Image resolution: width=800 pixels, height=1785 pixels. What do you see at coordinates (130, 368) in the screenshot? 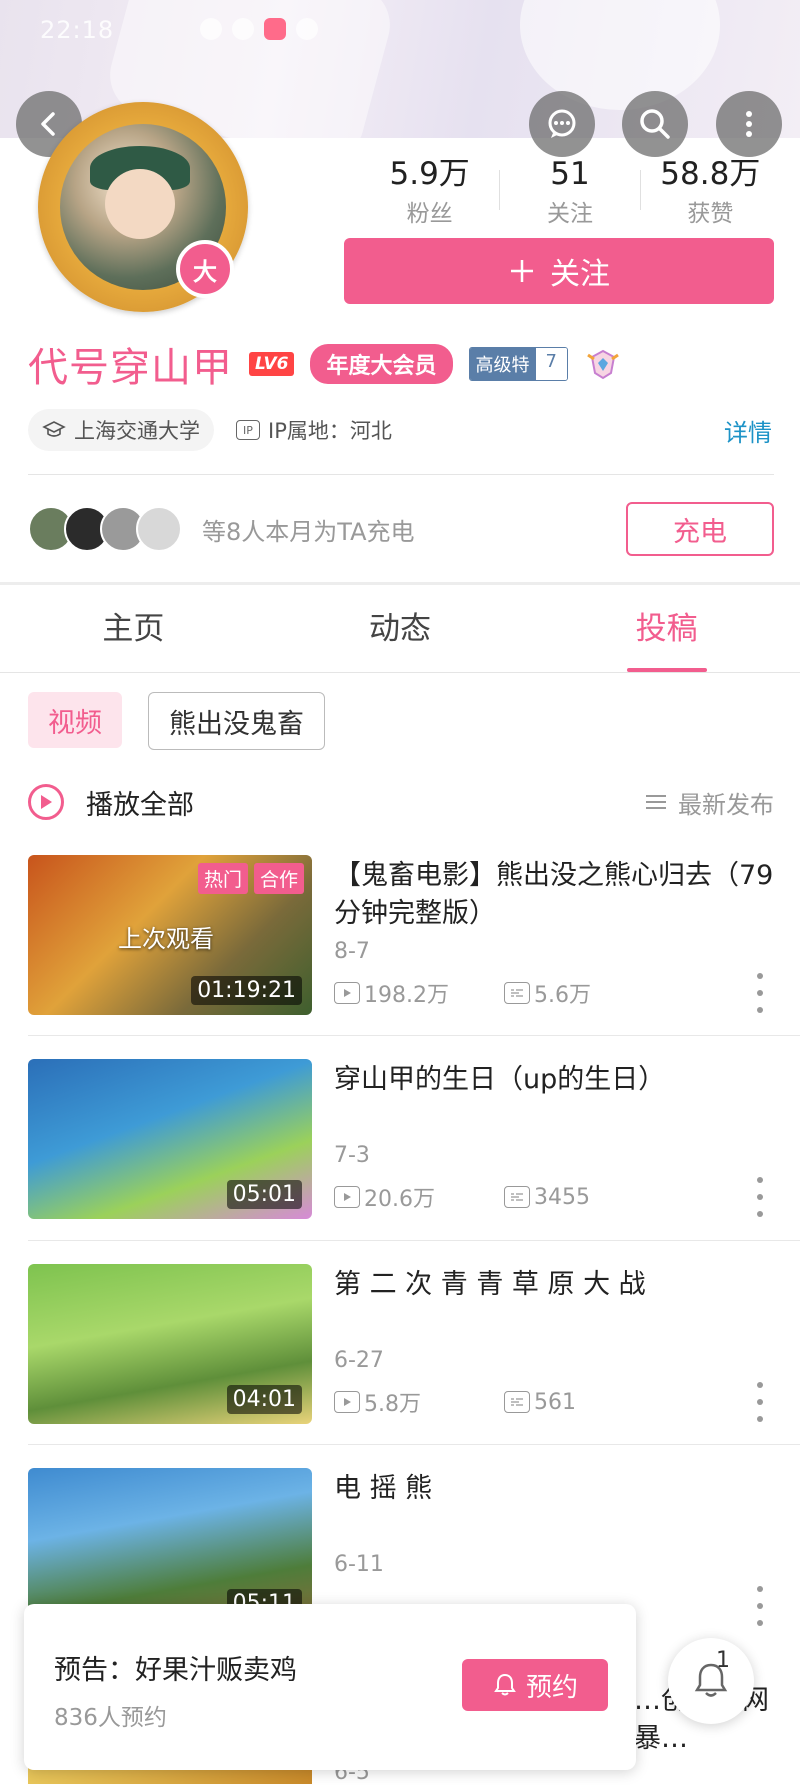
I see `username: 代号穿山甲` at bounding box center [130, 368].